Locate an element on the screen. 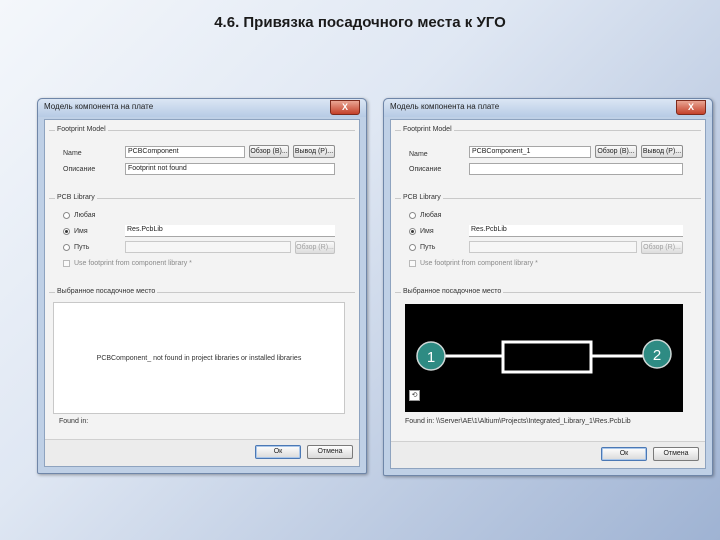 The width and height of the screenshot is (720, 540). name-input: PCBComponent is located at coordinates (185, 152).